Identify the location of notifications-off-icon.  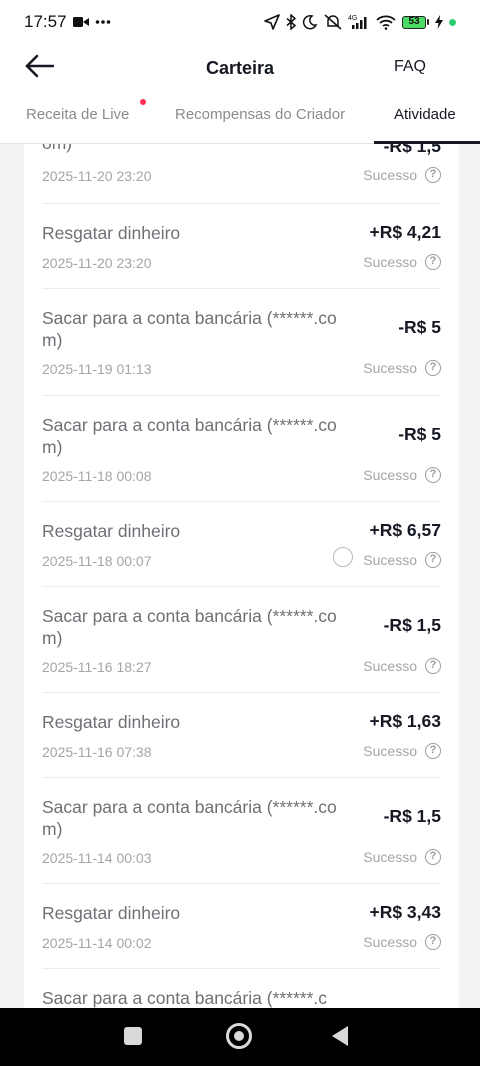
(333, 22).